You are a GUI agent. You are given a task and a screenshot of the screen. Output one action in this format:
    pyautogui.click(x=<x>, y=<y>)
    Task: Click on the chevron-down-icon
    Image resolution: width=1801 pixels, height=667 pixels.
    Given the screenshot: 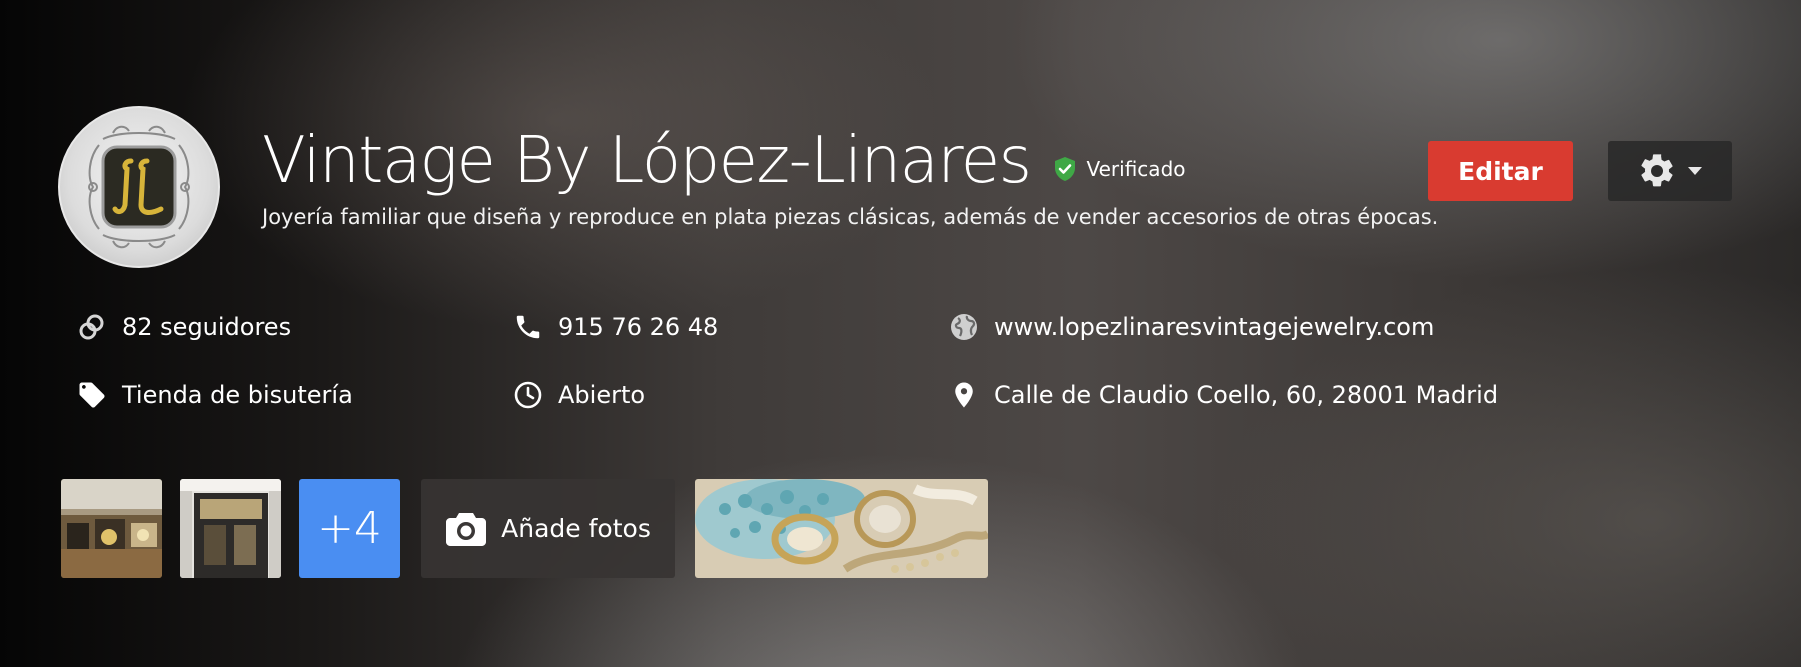 What is the action you would take?
    pyautogui.click(x=1695, y=171)
    